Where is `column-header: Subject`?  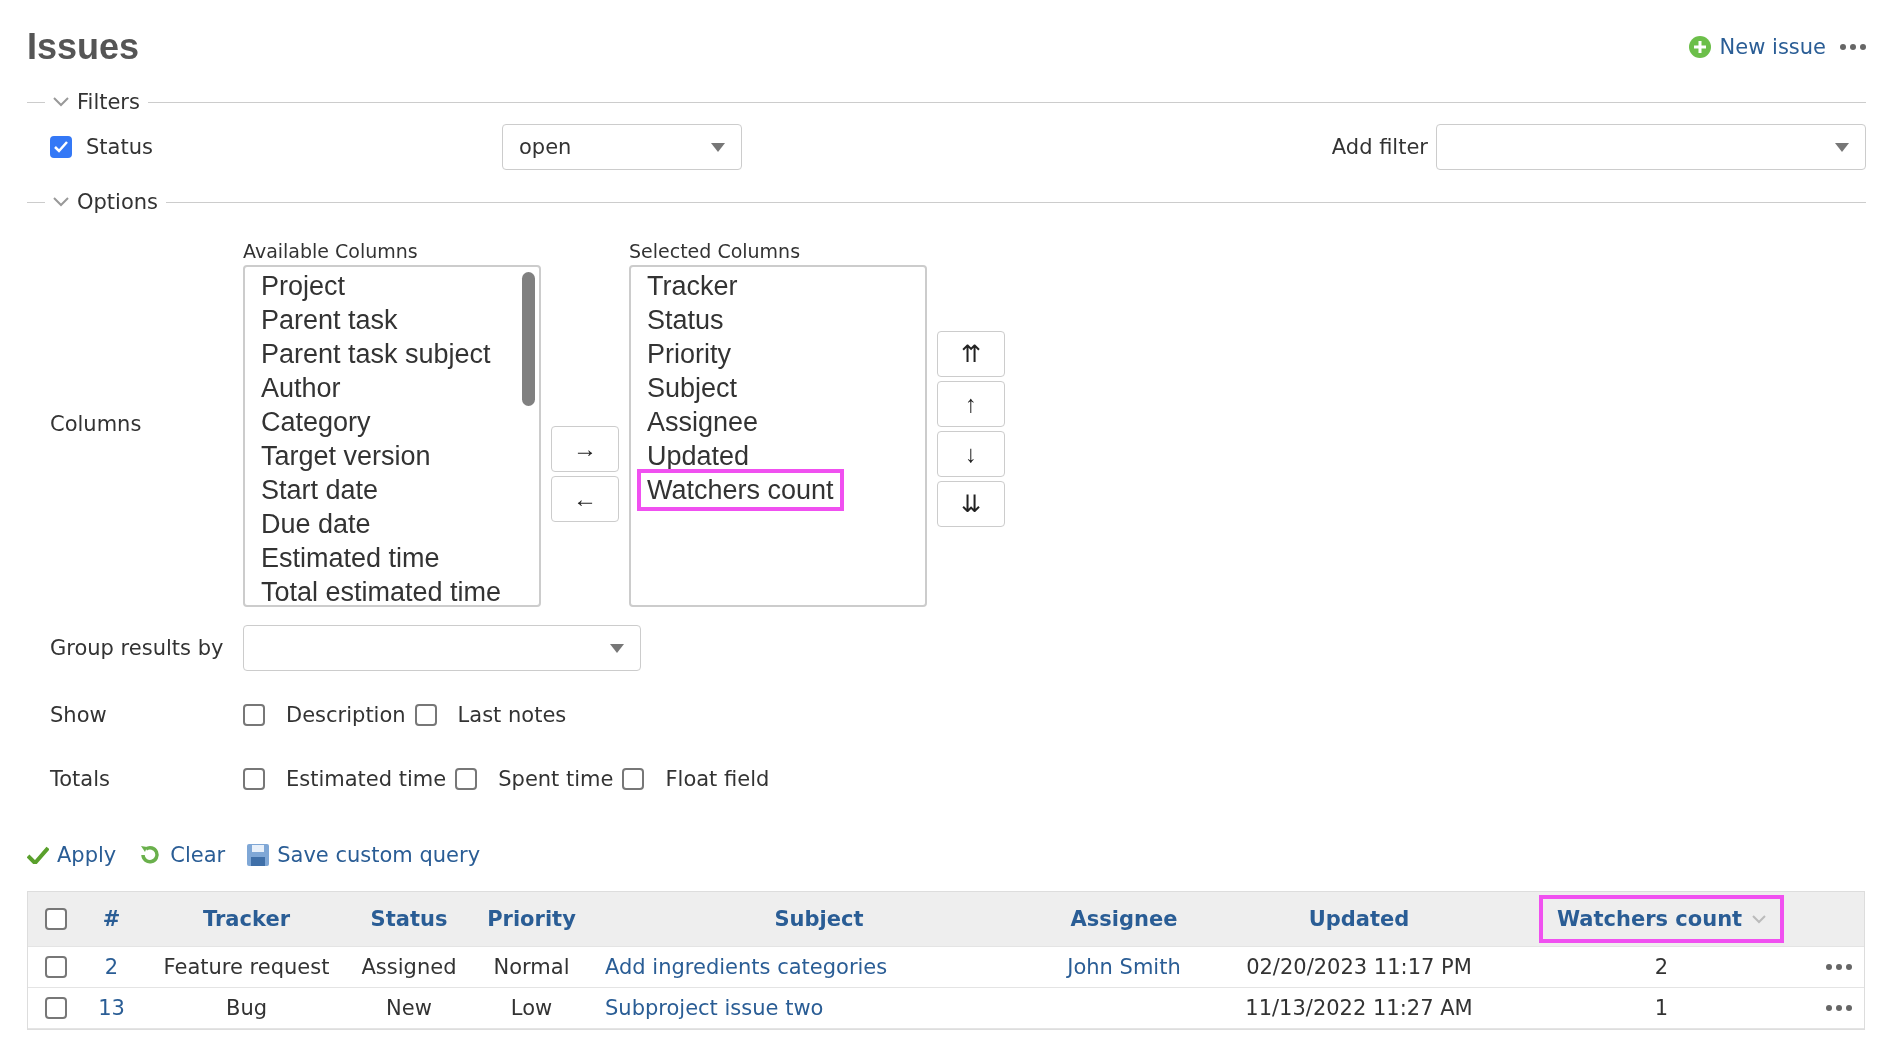 column-header: Subject is located at coordinates (819, 919).